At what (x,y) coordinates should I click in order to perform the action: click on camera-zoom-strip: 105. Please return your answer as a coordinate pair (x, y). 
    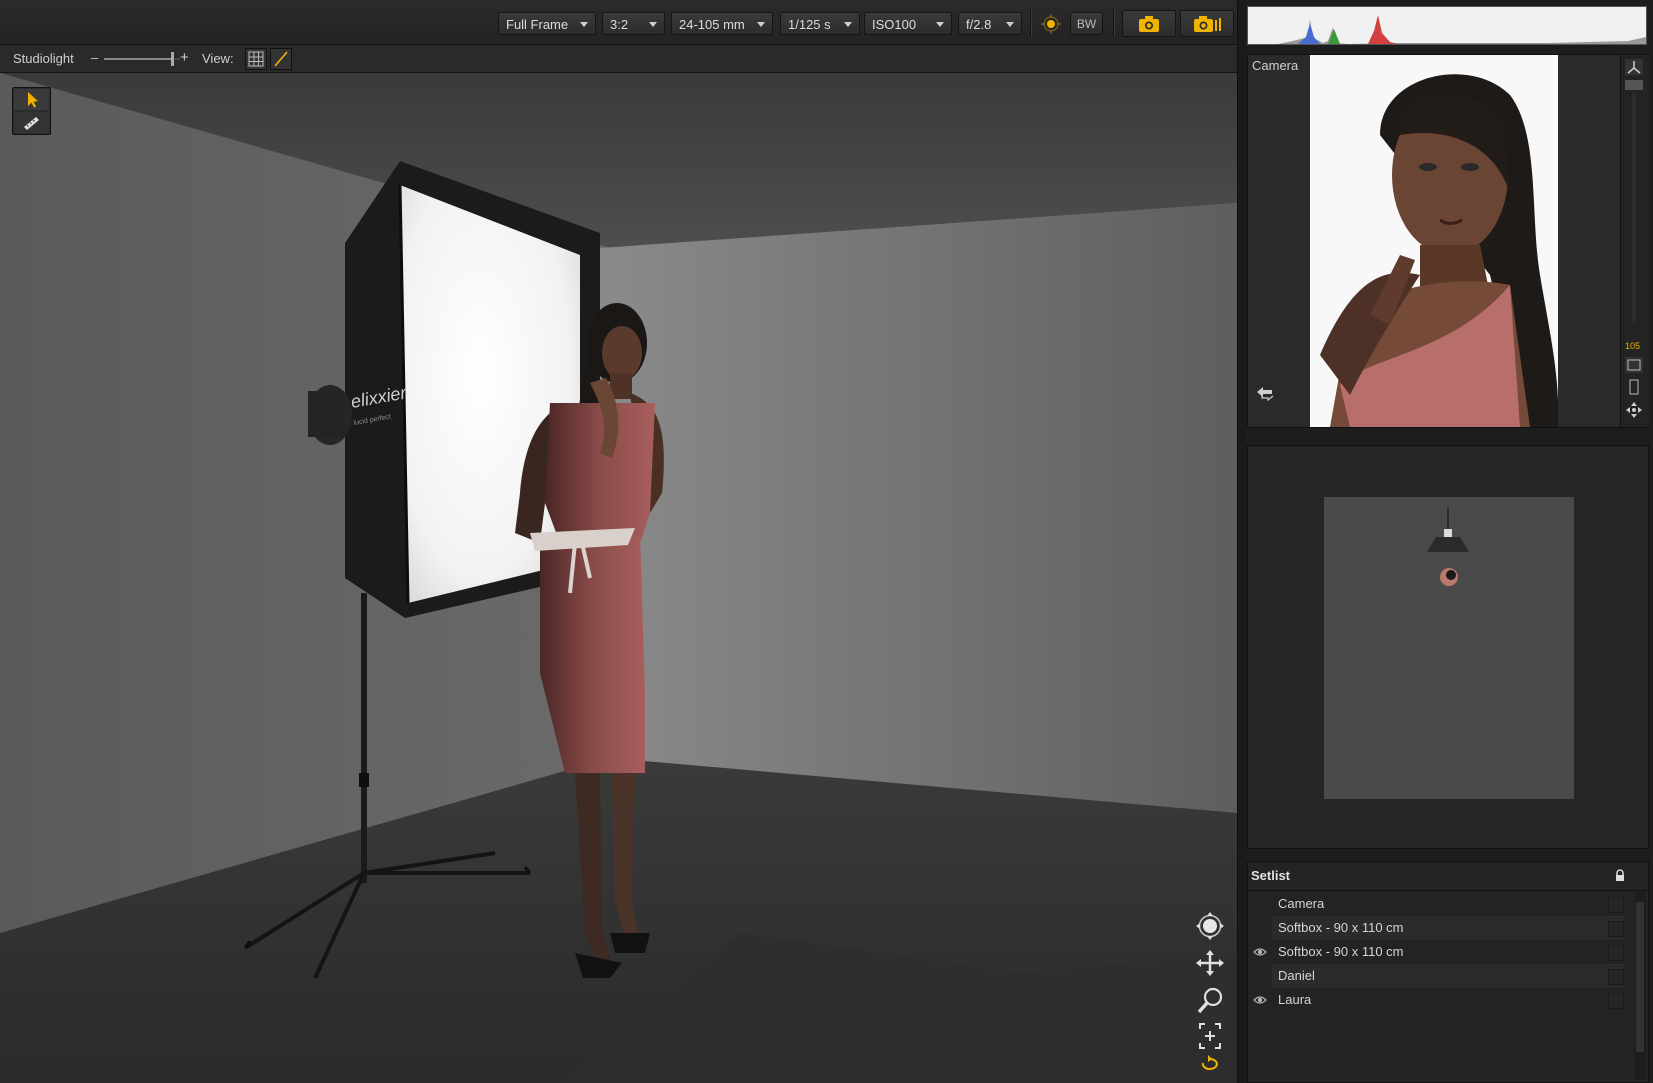
    Looking at the image, I should click on (1634, 241).